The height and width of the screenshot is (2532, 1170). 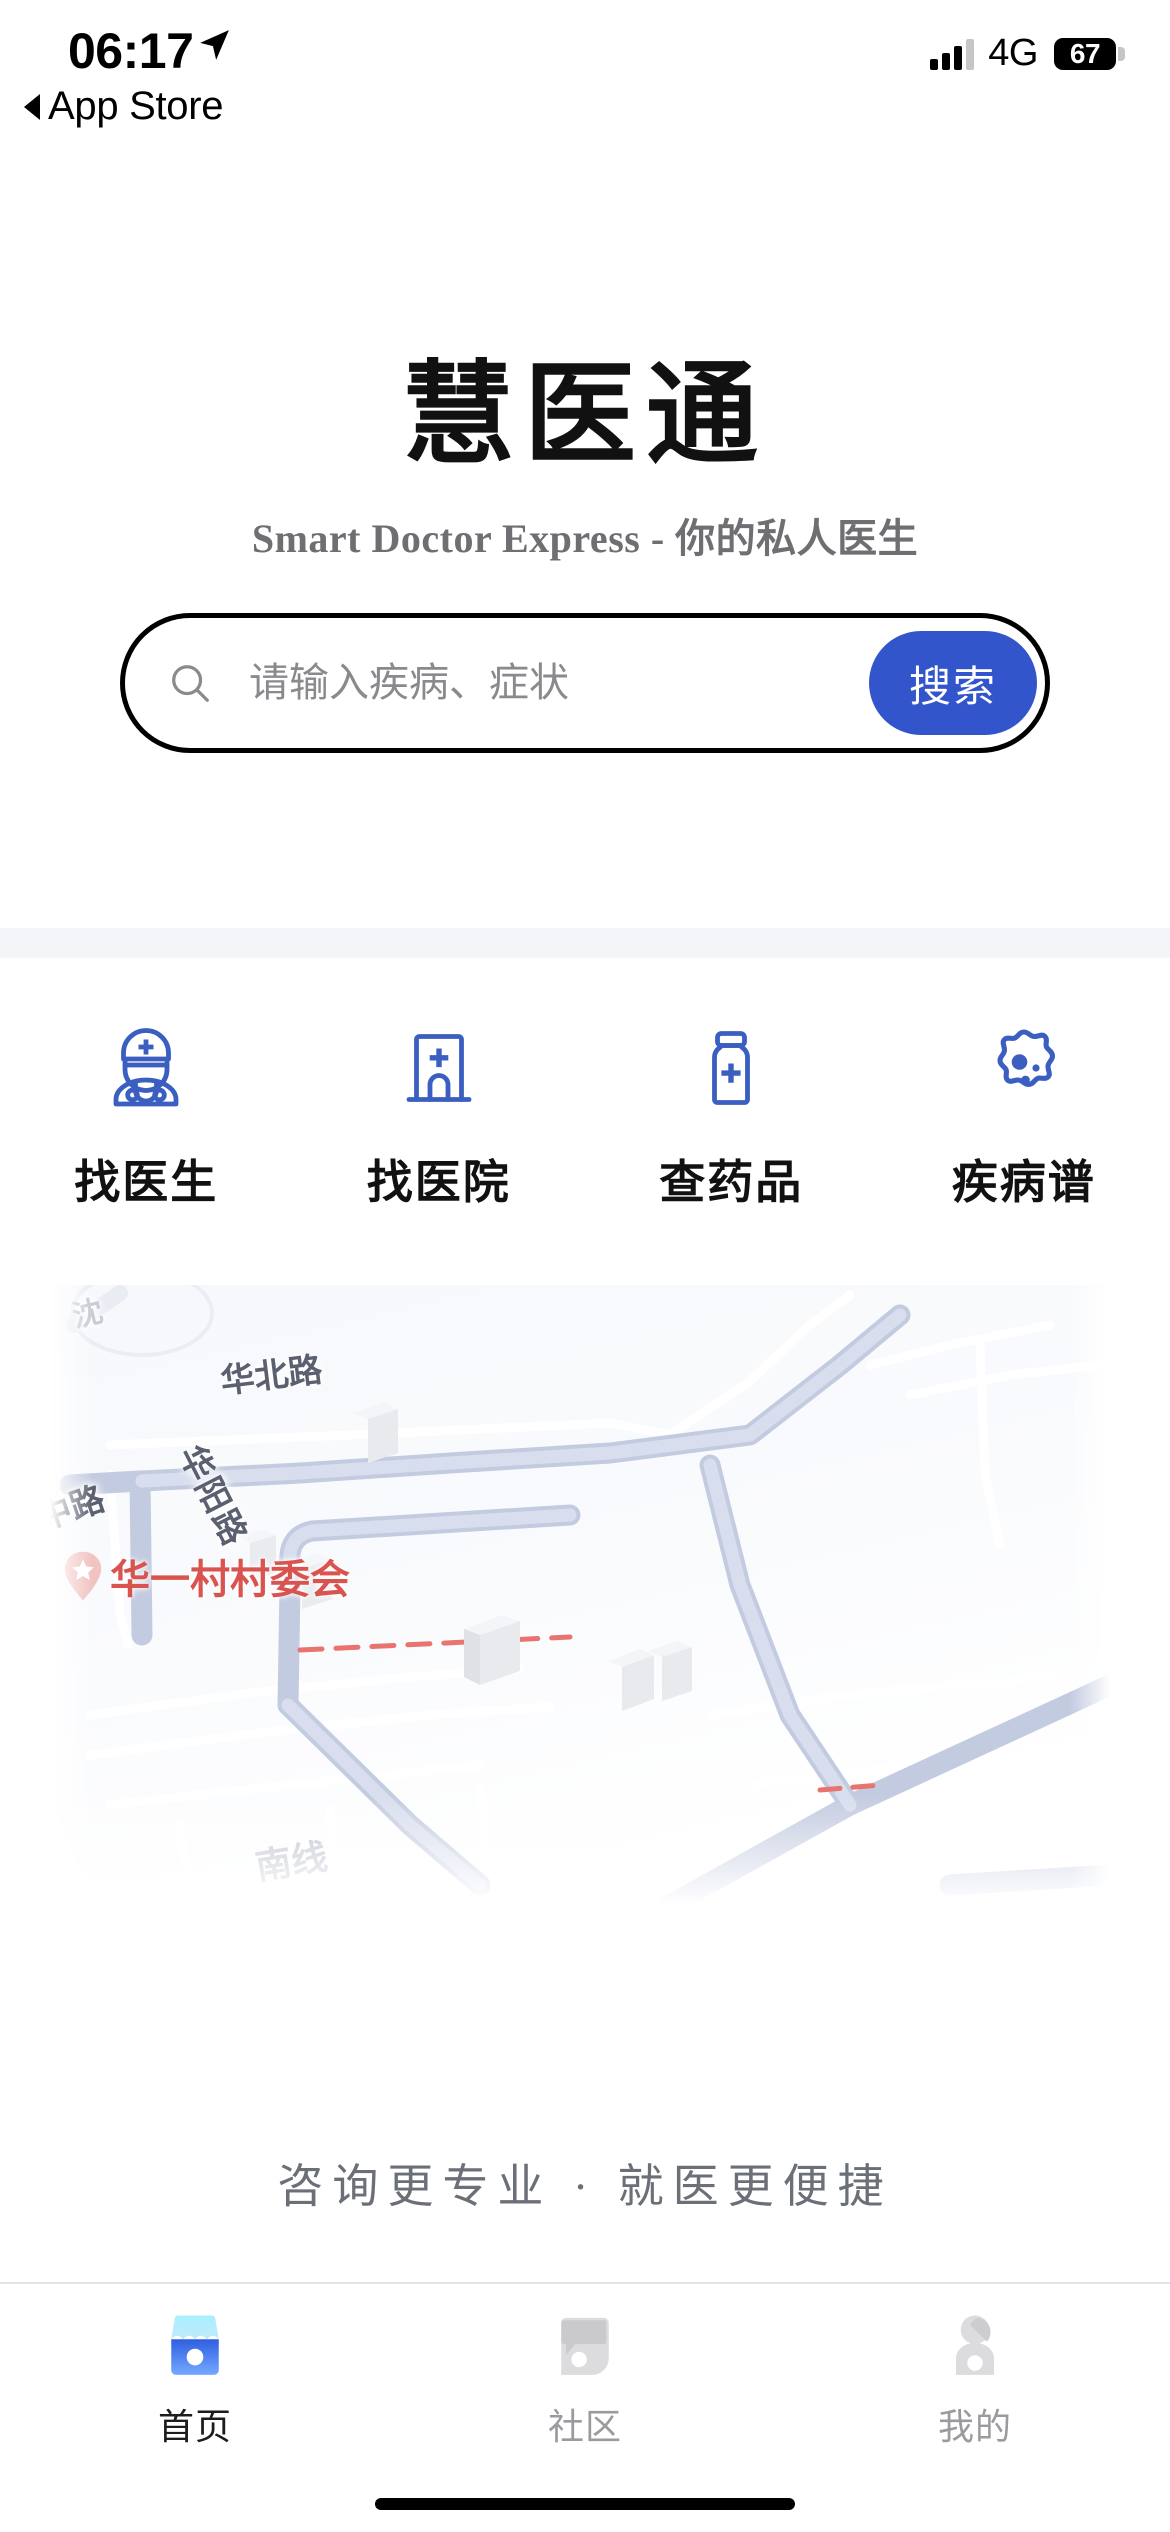 I want to click on tab-label: 社区, so click(x=584, y=2426).